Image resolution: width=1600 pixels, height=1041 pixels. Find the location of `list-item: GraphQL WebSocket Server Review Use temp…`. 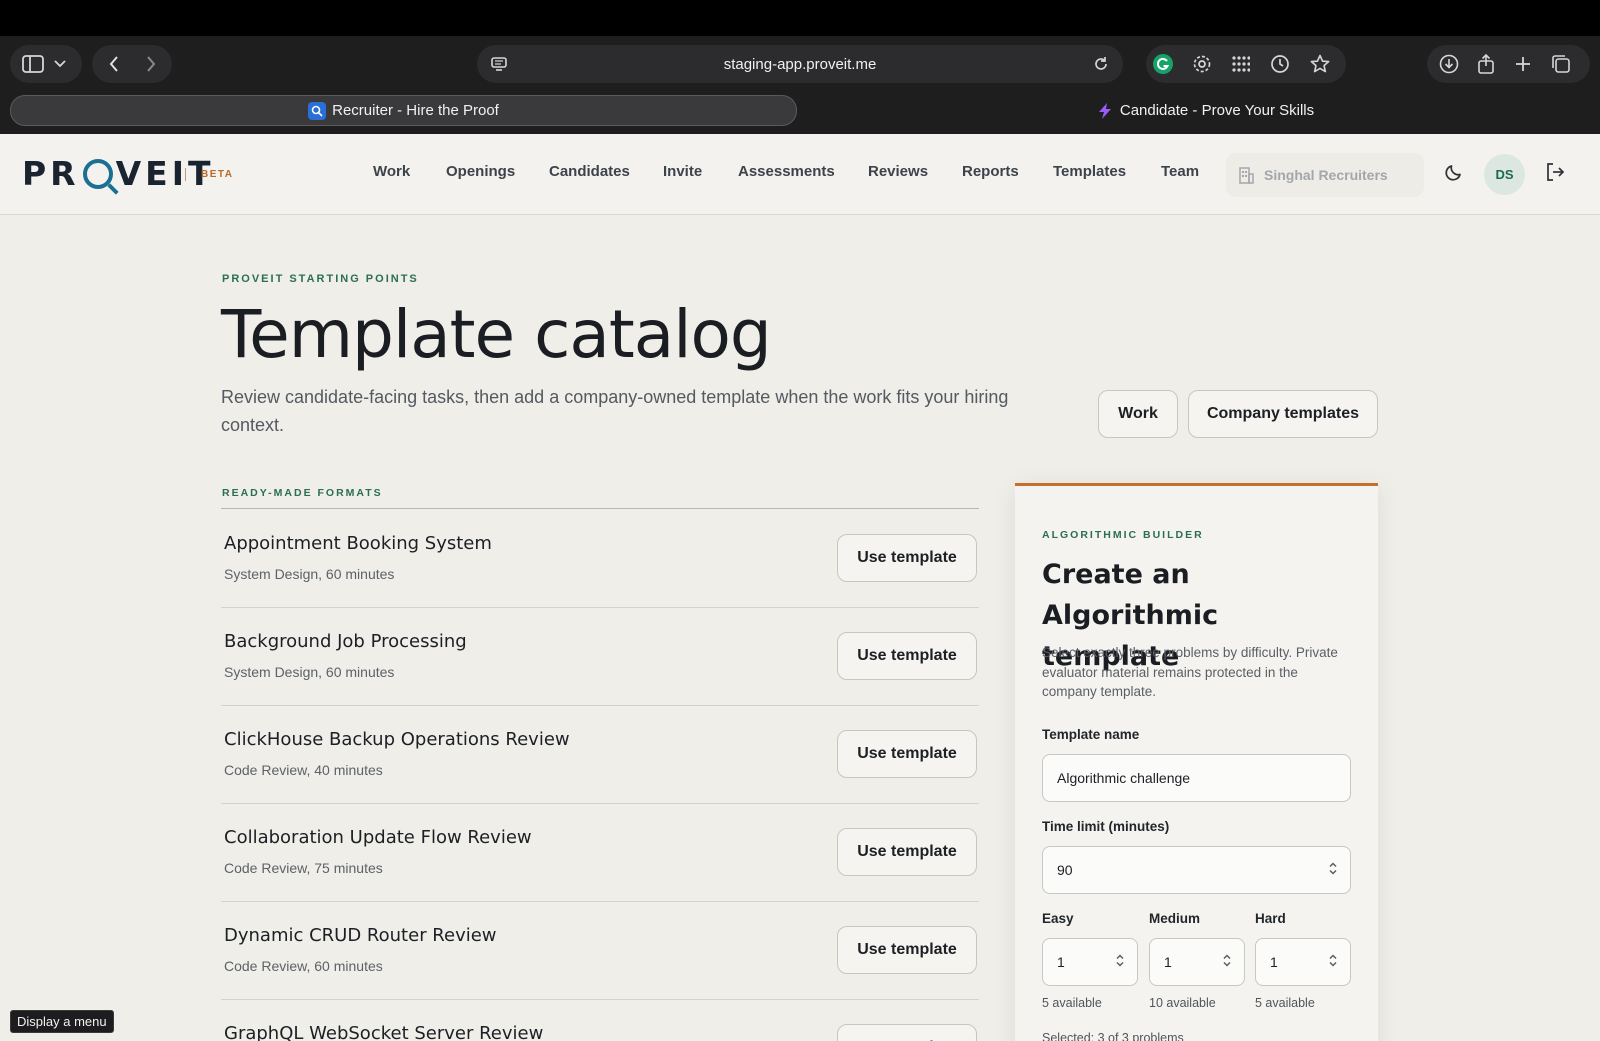

list-item: GraphQL WebSocket Server Review Use temp… is located at coordinates (600, 1020).